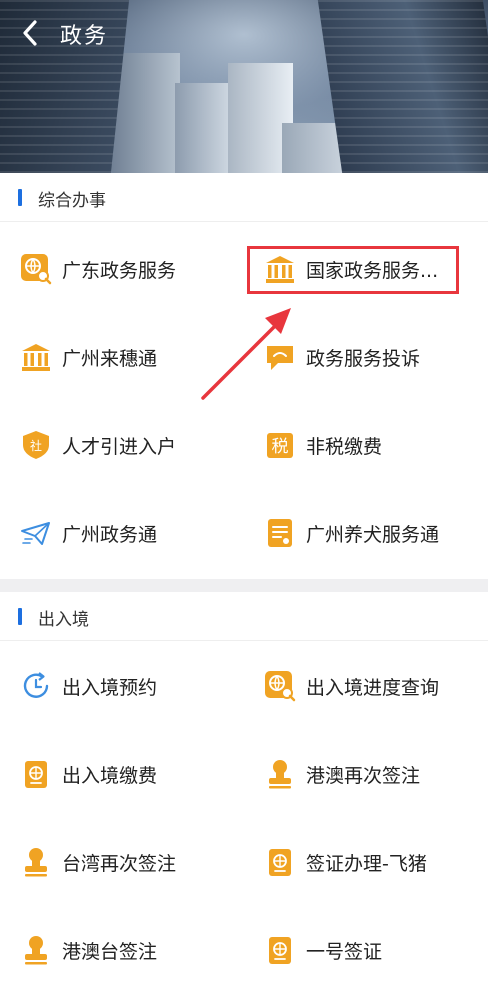 This screenshot has height=992, width=488. Describe the element at coordinates (35, 533) in the screenshot. I see `paper-plane-icon` at that location.